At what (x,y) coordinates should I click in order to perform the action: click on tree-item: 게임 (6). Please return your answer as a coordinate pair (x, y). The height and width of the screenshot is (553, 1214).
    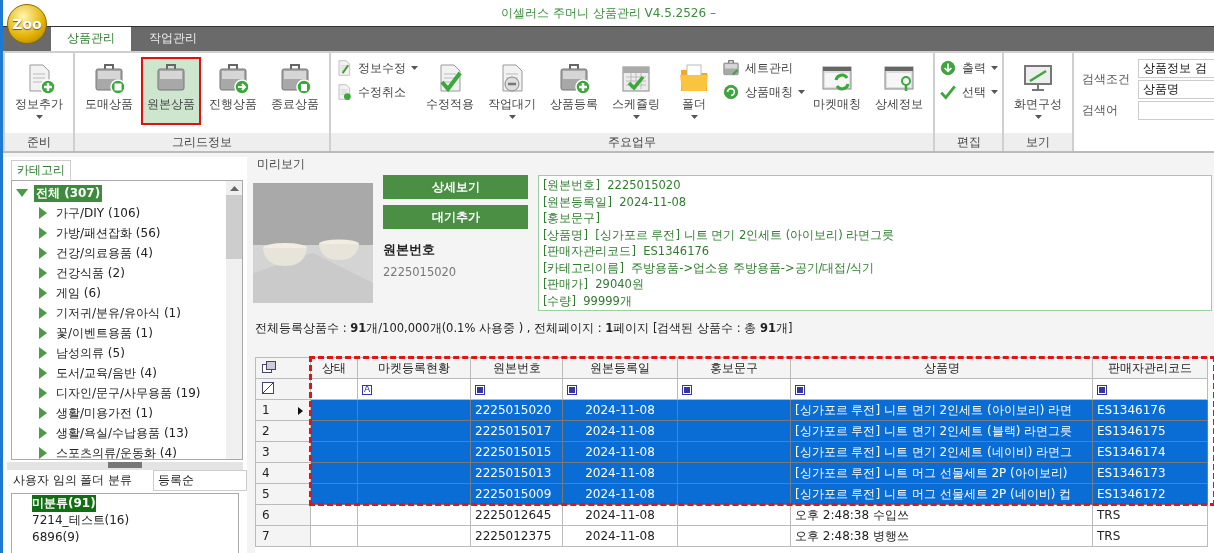
    Looking at the image, I should click on (78, 293).